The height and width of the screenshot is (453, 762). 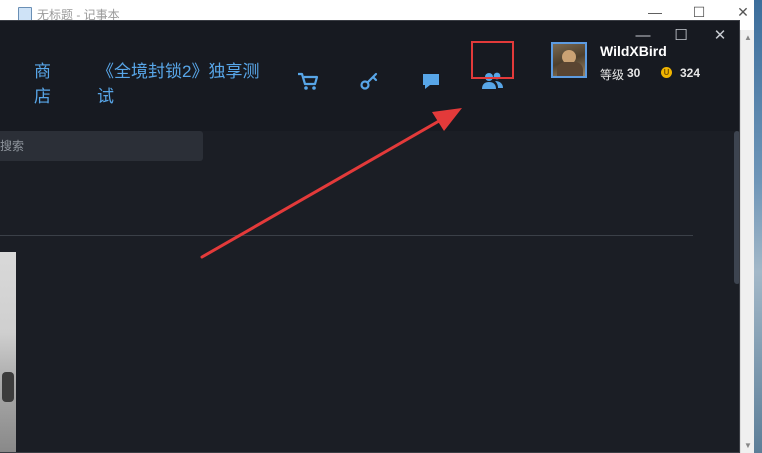 What do you see at coordinates (735, 291) in the screenshot?
I see `content-scrollbar` at bounding box center [735, 291].